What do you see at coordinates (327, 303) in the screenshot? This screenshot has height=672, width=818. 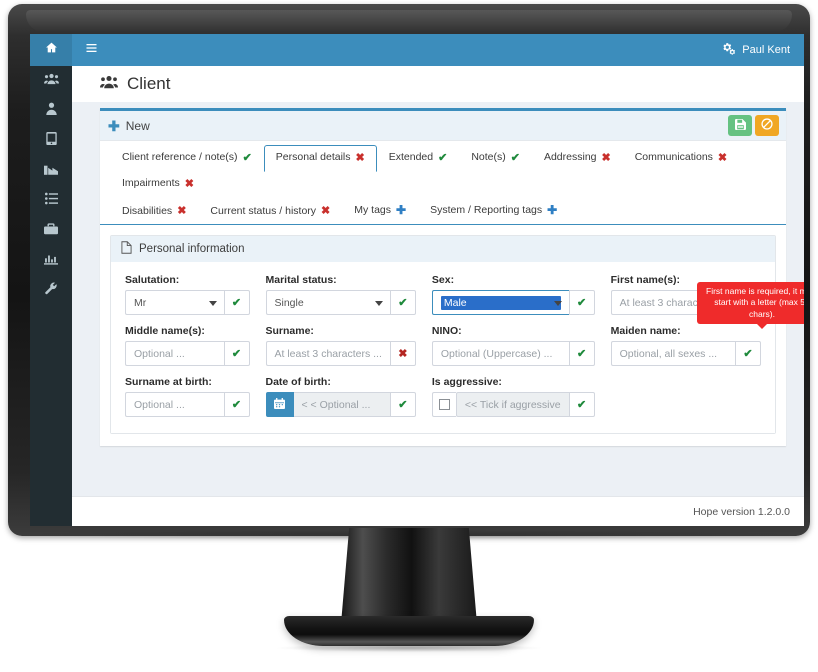 I see `select-marital-status: Single` at bounding box center [327, 303].